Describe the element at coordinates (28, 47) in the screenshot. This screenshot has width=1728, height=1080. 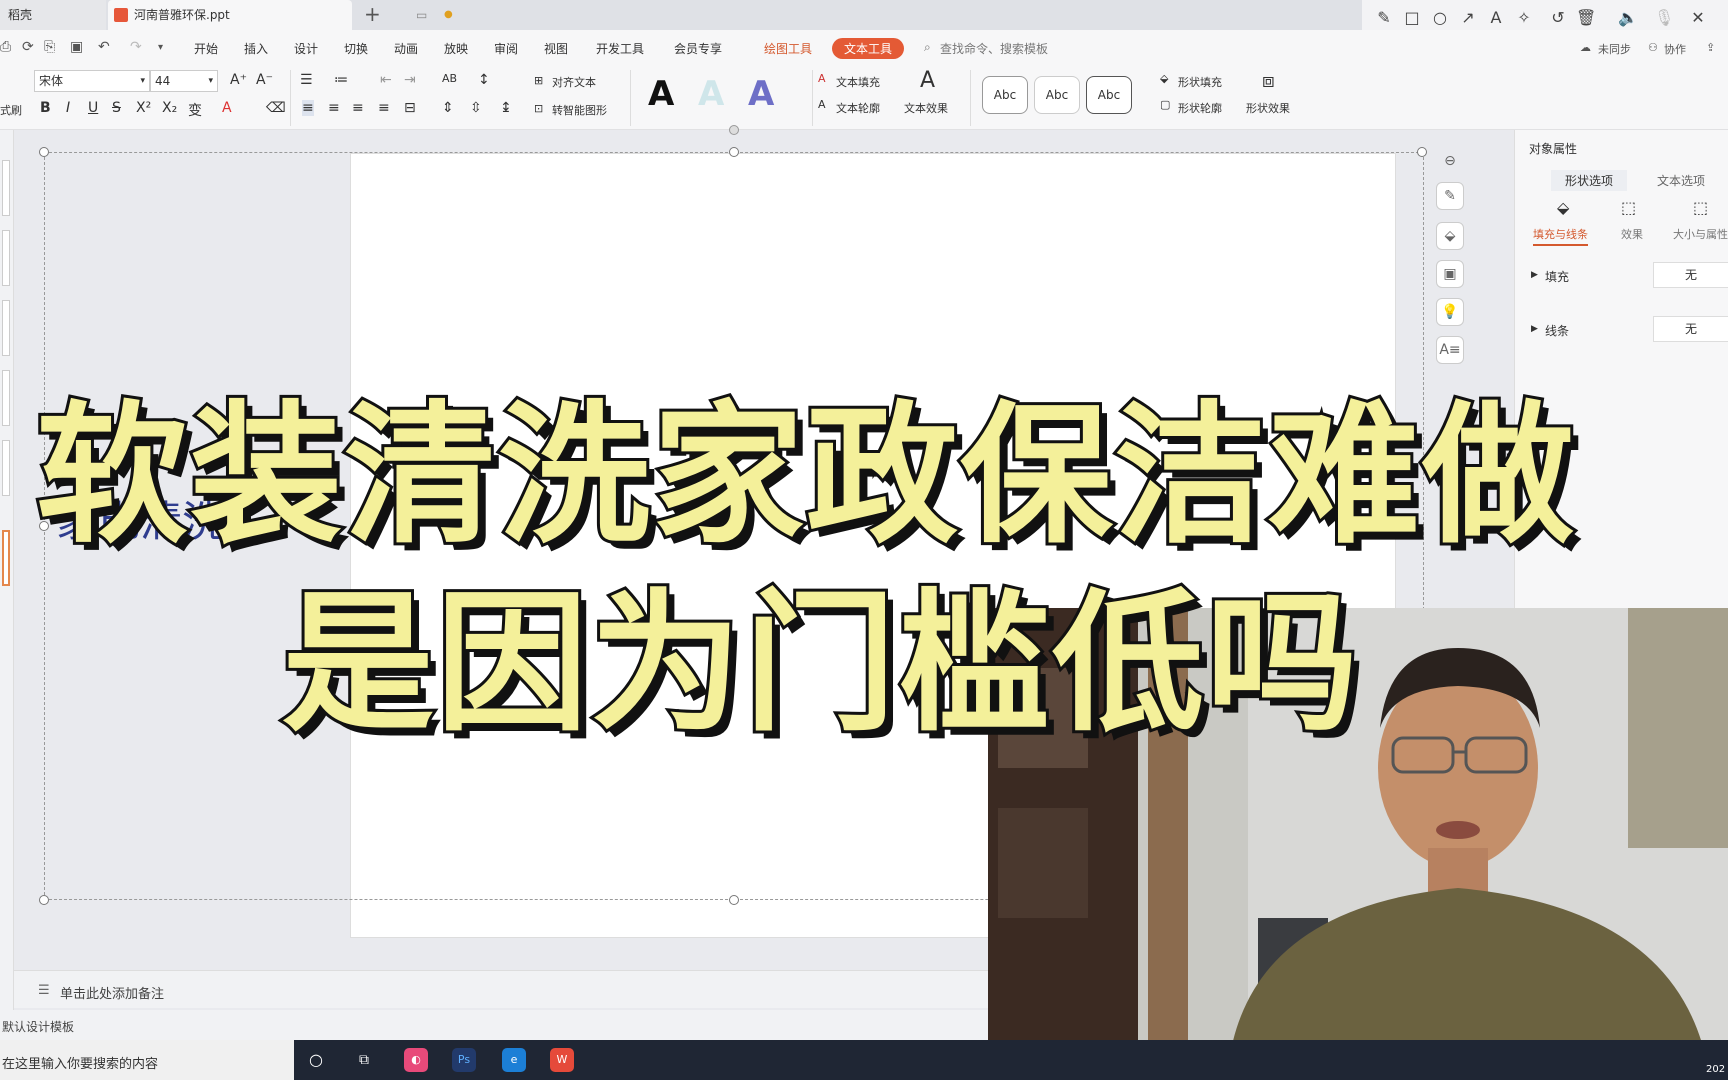
I see `print-preview-icon: ⟳` at that location.